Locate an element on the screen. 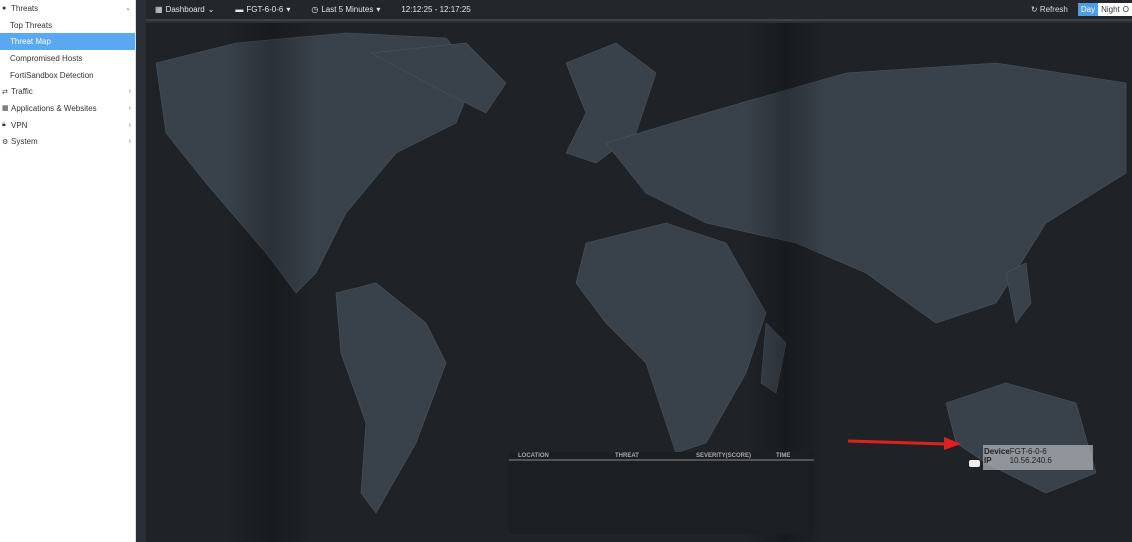 The image size is (1132, 542). device-marker-icon is located at coordinates (974, 463).